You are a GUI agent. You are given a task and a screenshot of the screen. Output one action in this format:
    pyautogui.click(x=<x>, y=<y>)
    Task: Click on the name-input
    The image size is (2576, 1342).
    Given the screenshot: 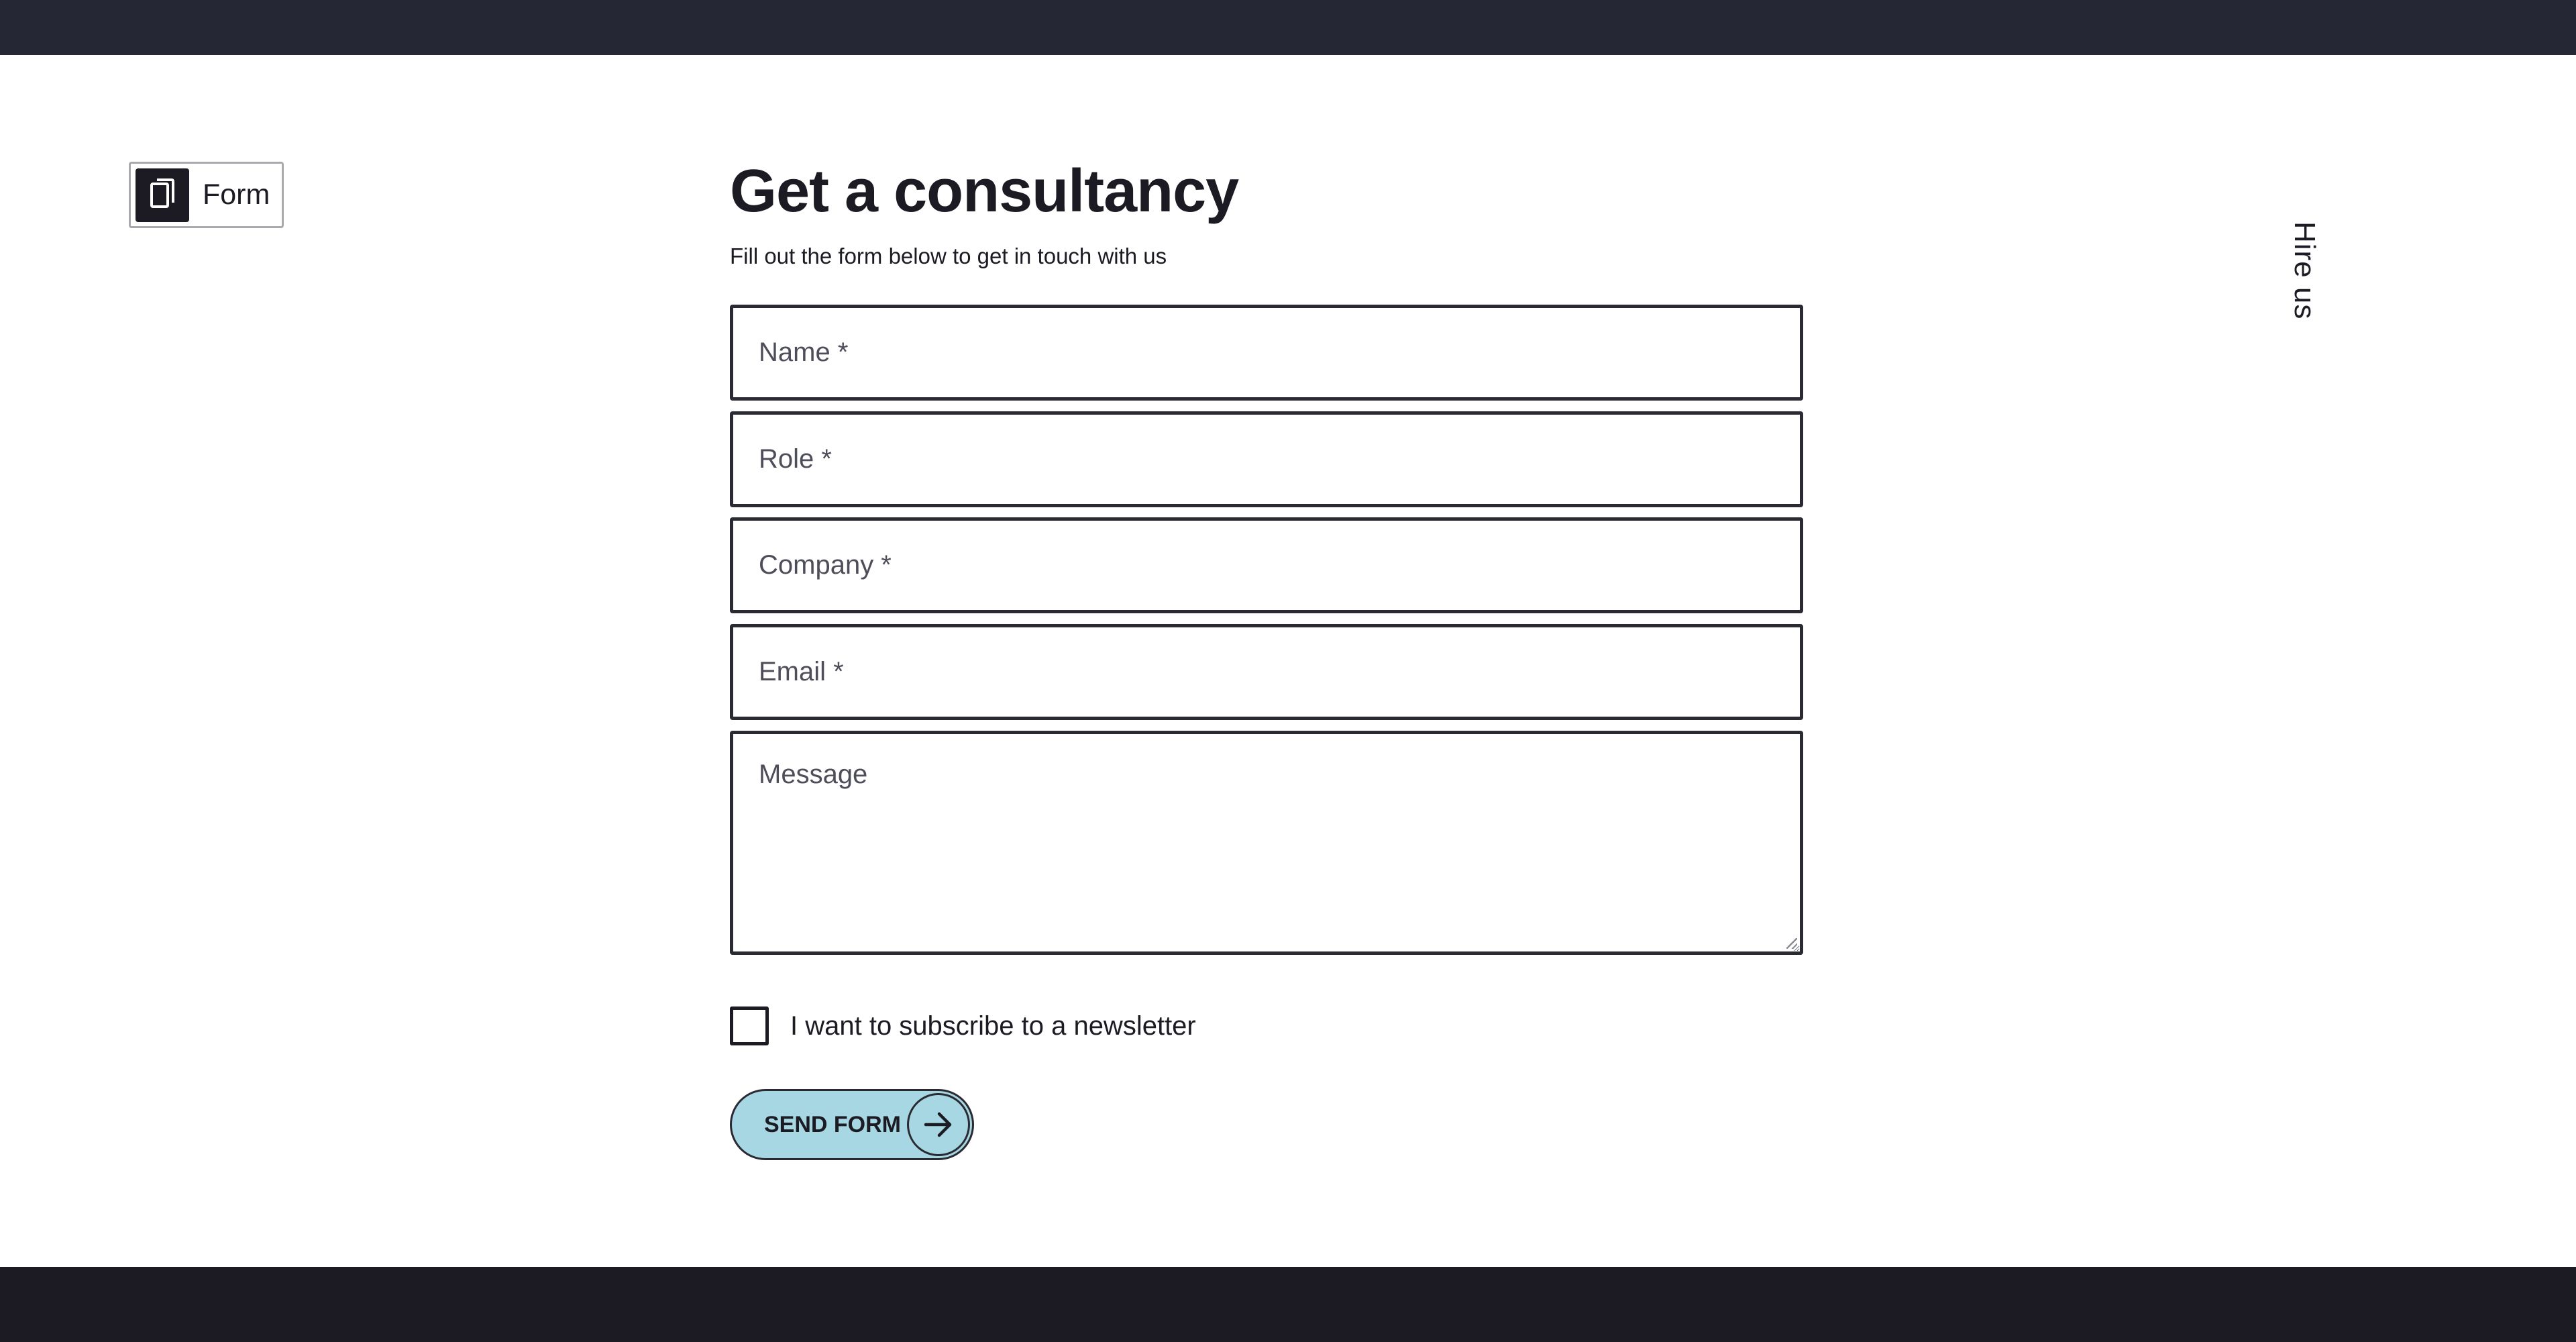 What is the action you would take?
    pyautogui.click(x=1266, y=353)
    